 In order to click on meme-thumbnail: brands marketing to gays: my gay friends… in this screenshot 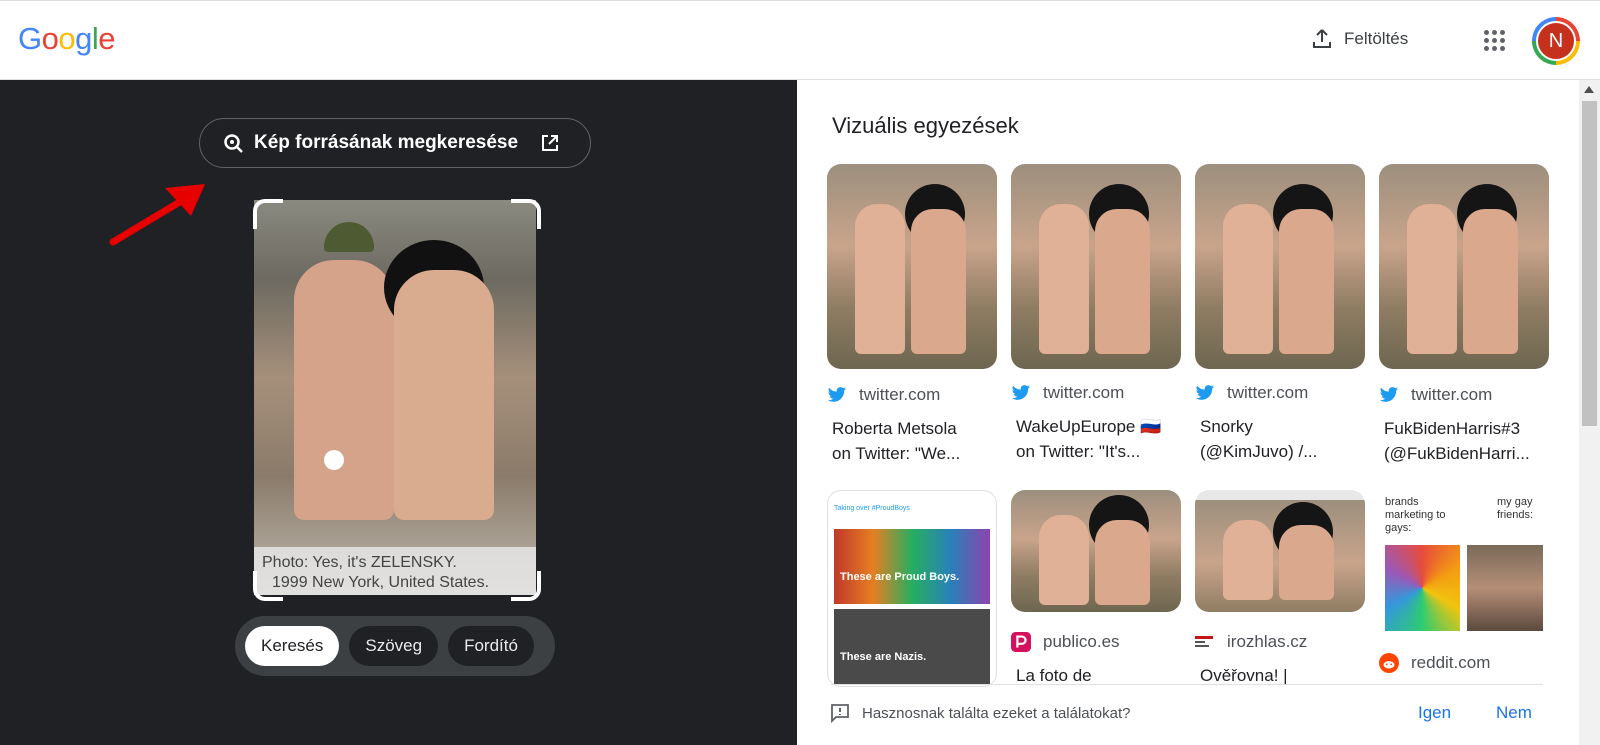, I will do `click(1464, 562)`.